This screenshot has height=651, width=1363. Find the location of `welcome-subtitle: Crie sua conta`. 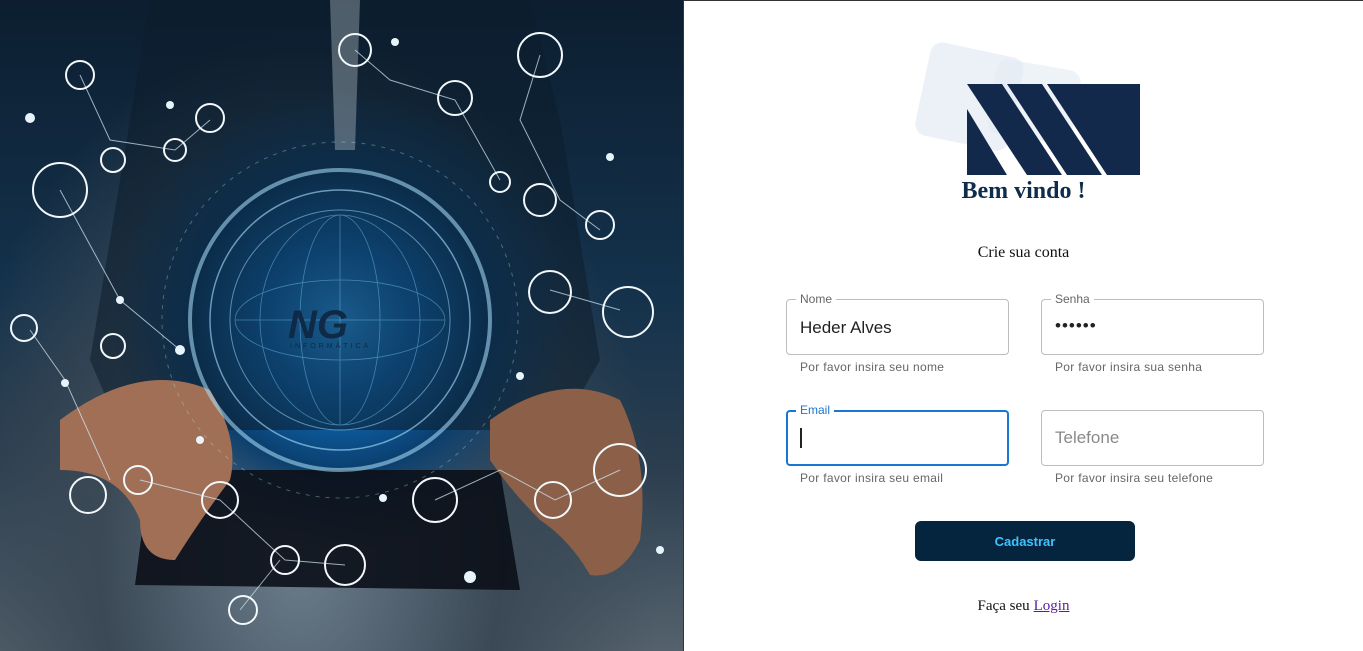

welcome-subtitle: Crie sua conta is located at coordinates (1023, 252).